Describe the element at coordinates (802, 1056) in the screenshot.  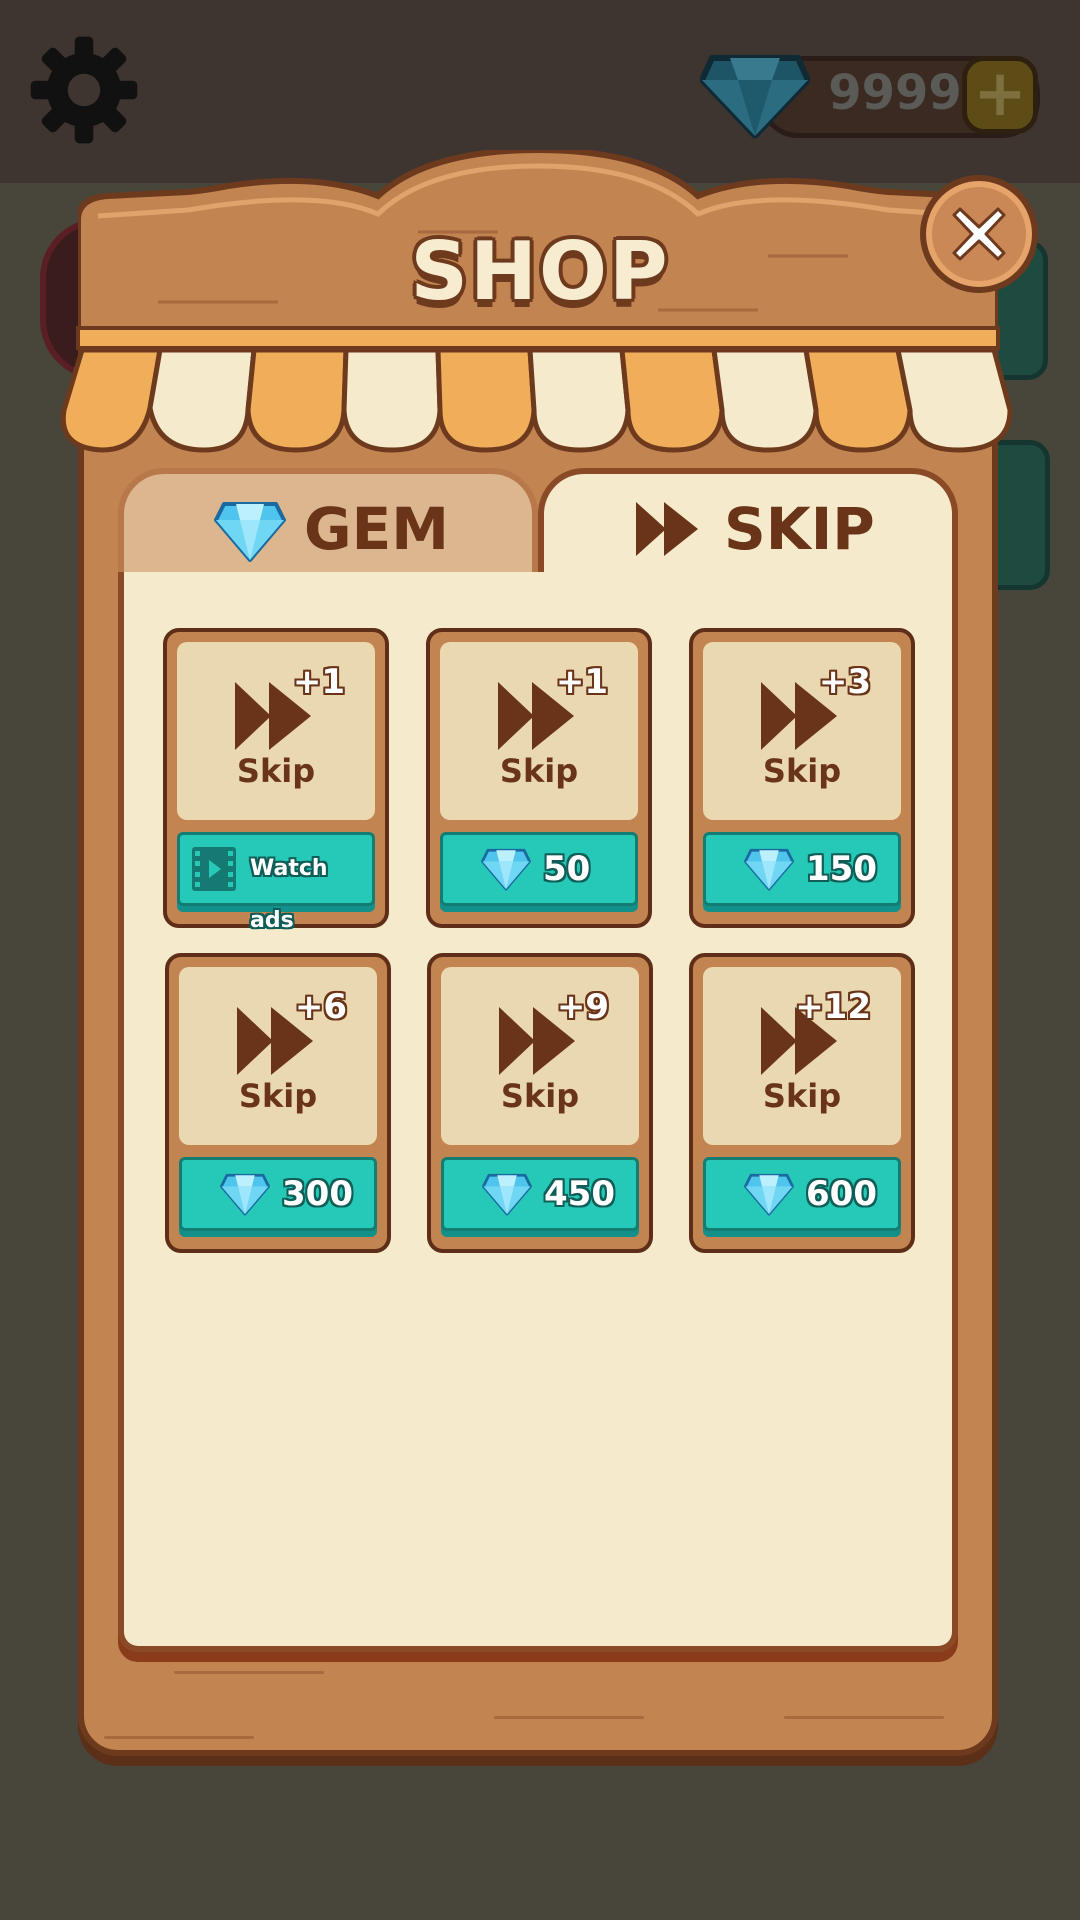
I see `item-card: +12 Skip` at that location.